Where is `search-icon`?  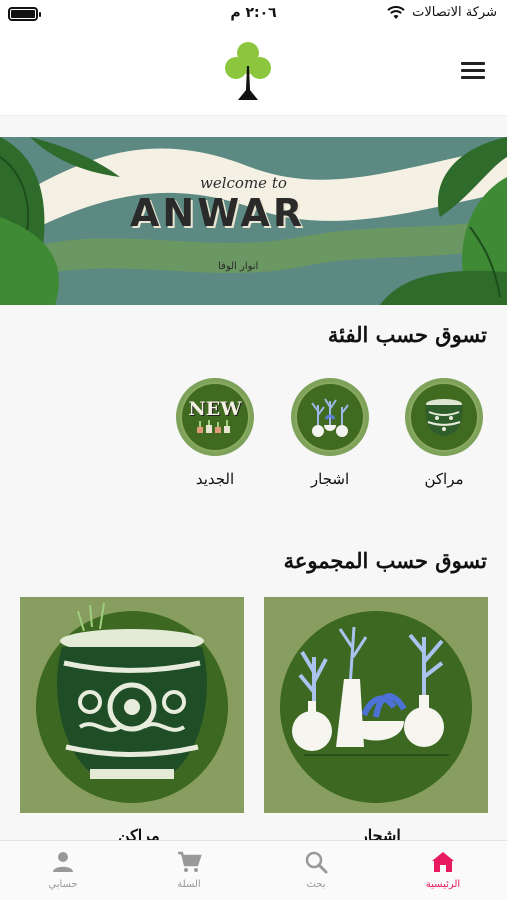 search-icon is located at coordinates (316, 862).